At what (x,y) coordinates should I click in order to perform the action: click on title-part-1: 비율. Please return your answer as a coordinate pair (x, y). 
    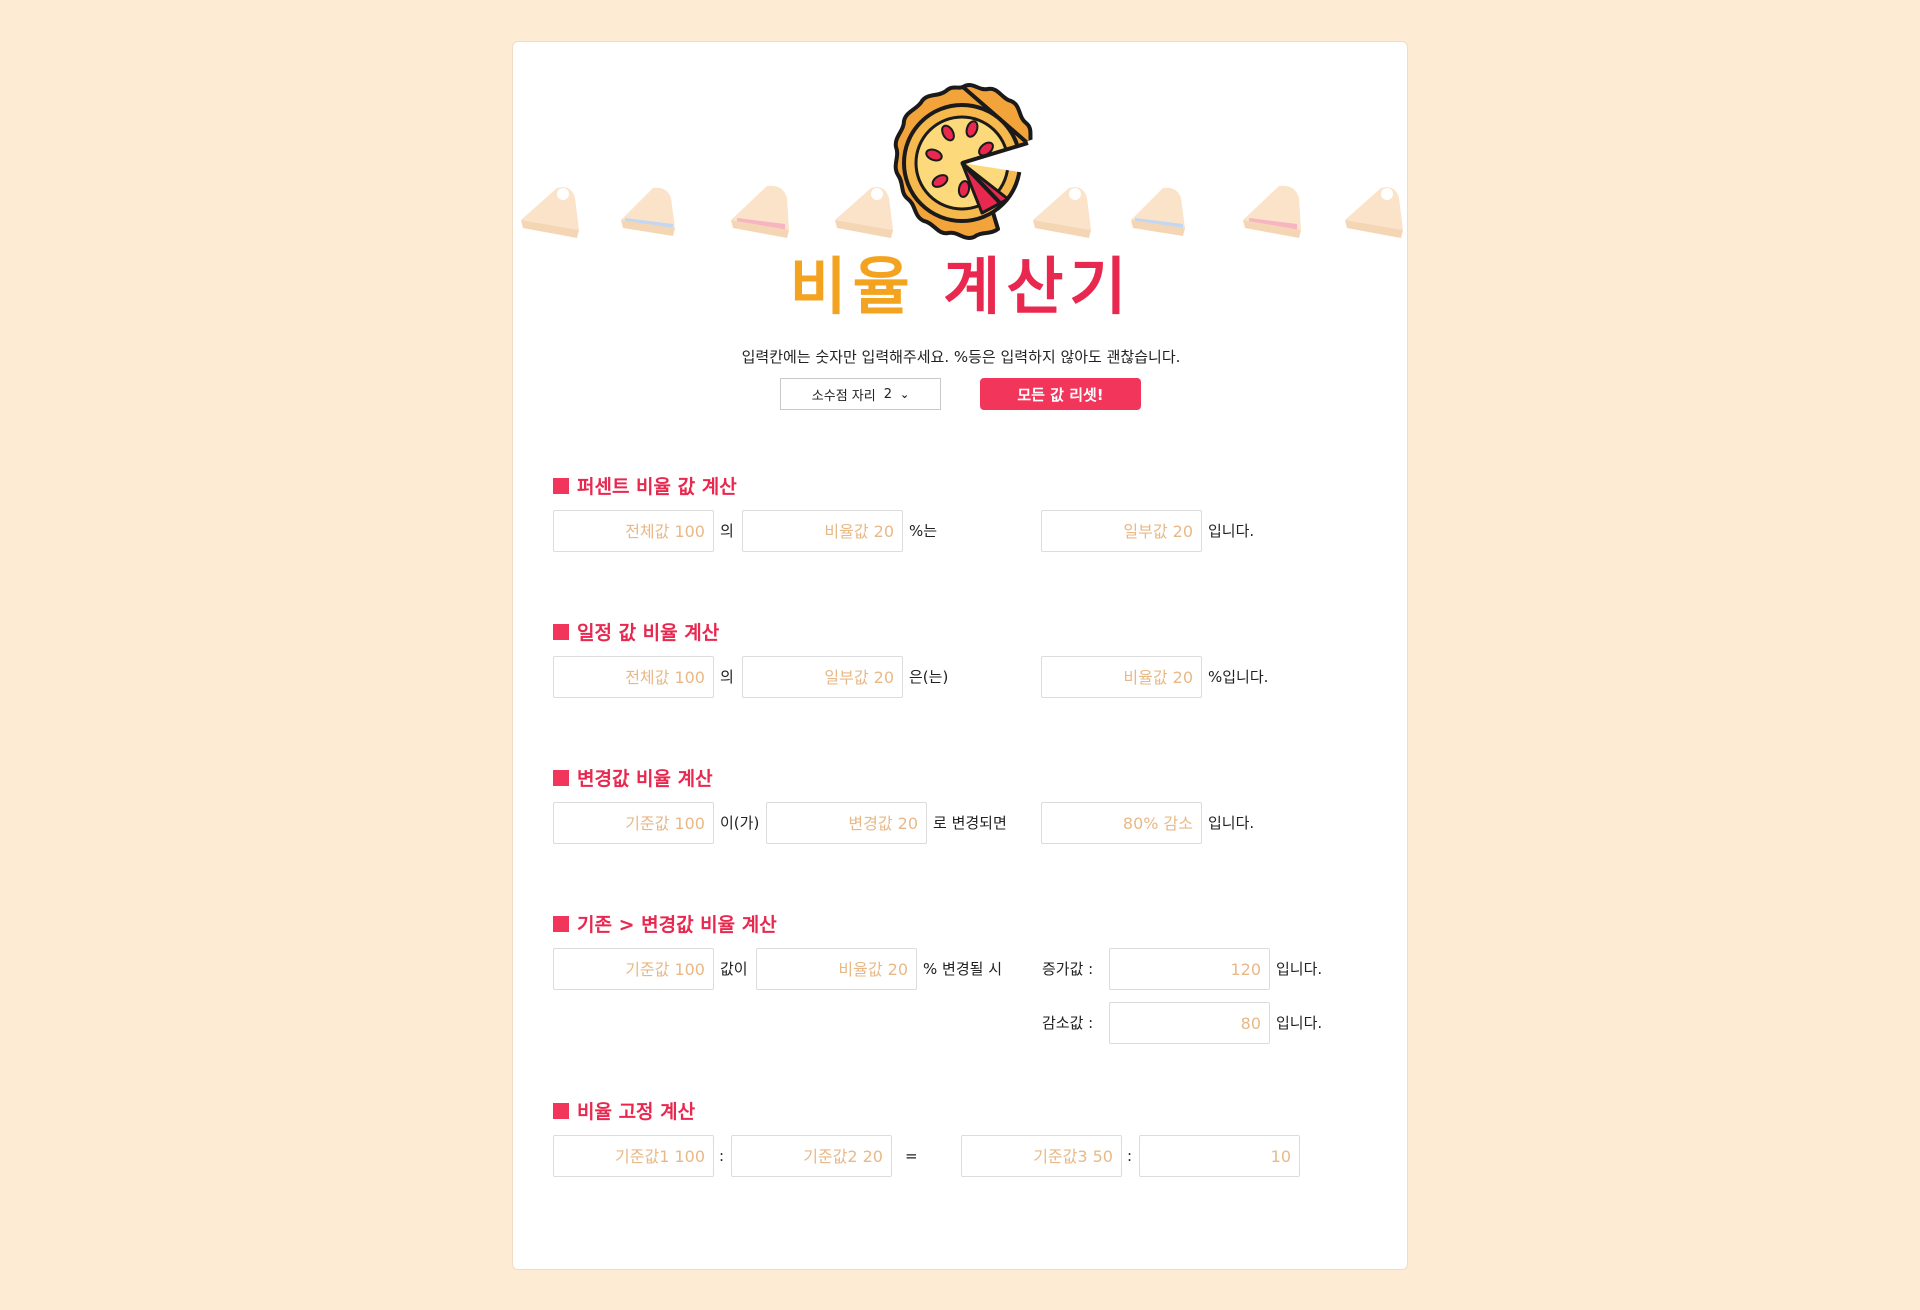
    Looking at the image, I should click on (852, 286).